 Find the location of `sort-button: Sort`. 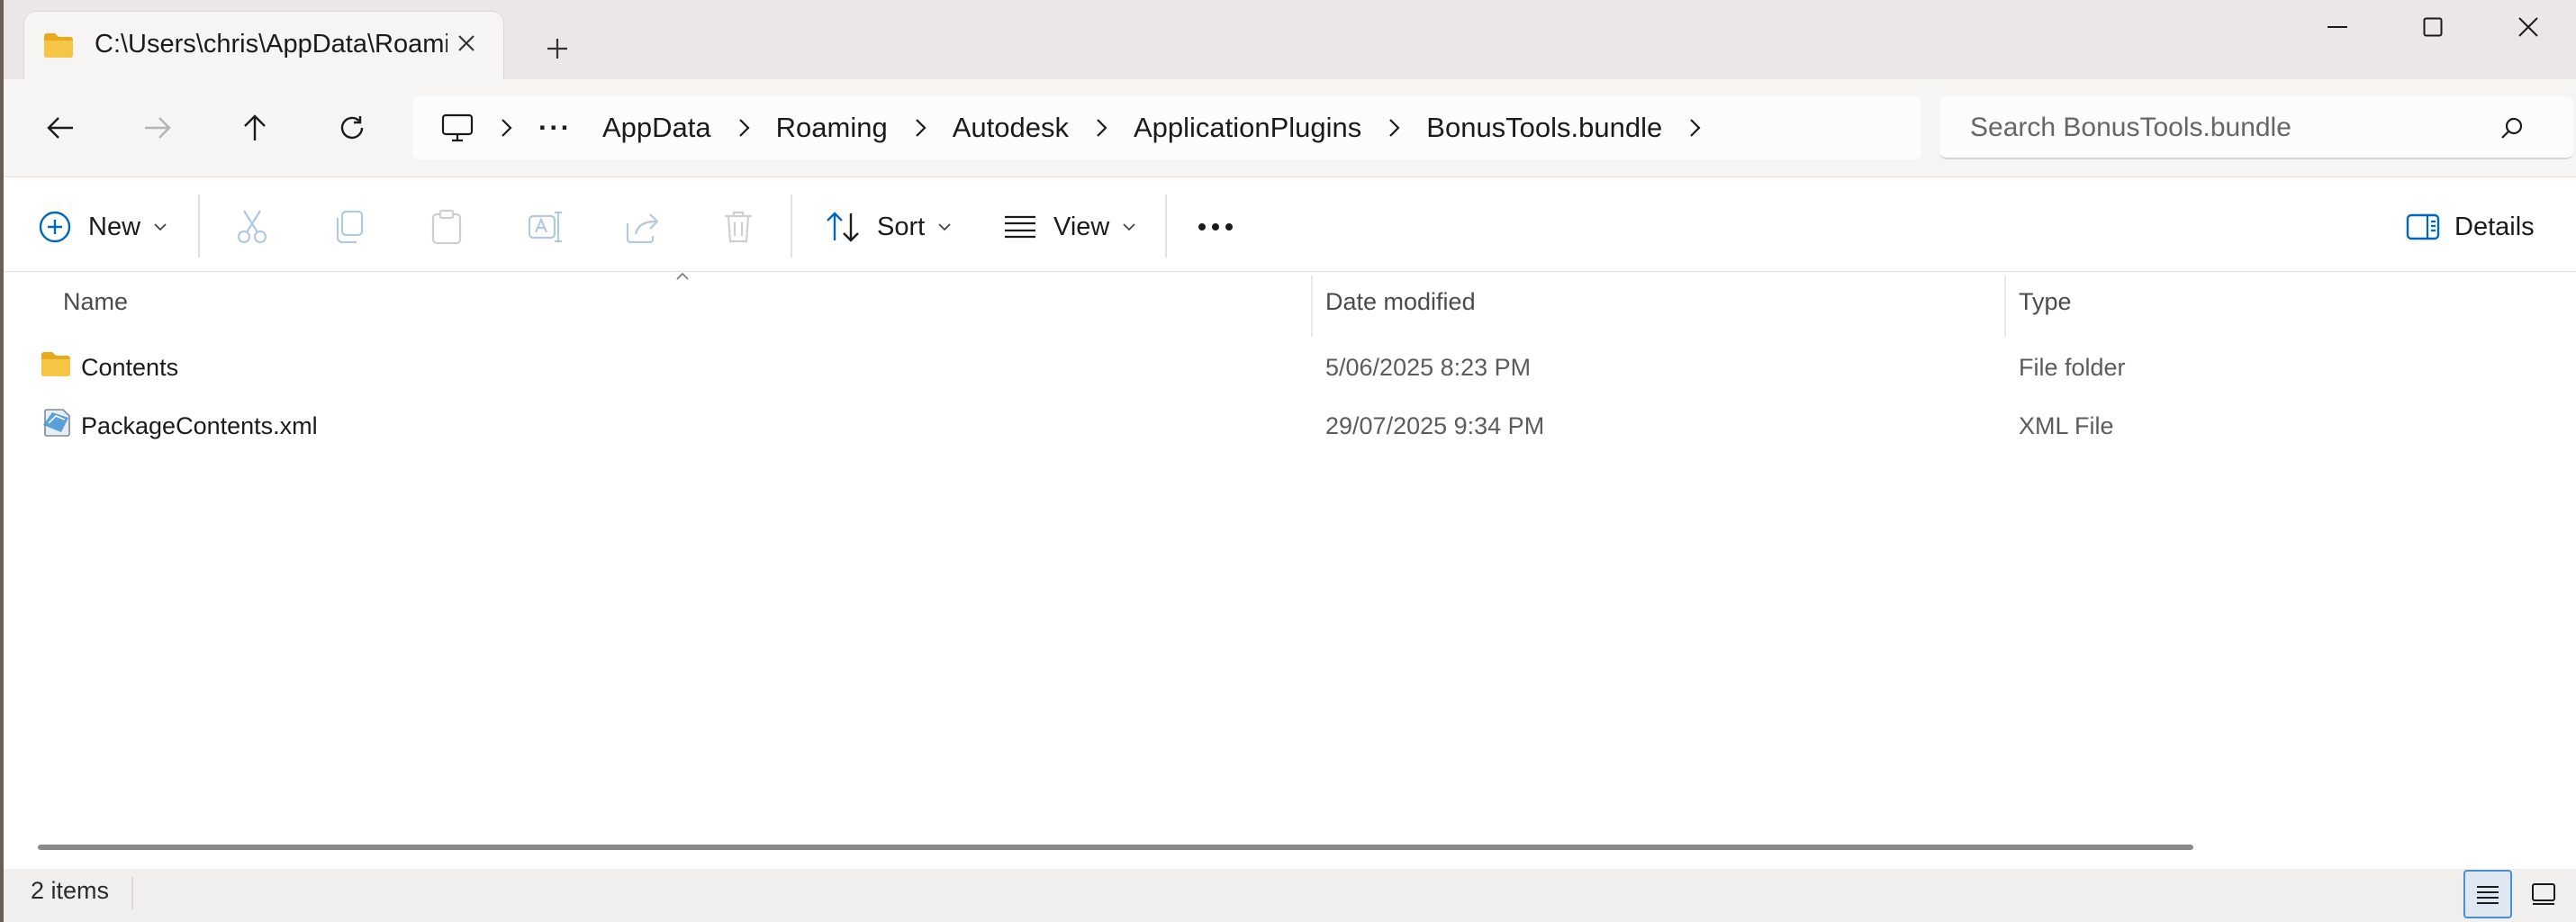

sort-button: Sort is located at coordinates (888, 226).